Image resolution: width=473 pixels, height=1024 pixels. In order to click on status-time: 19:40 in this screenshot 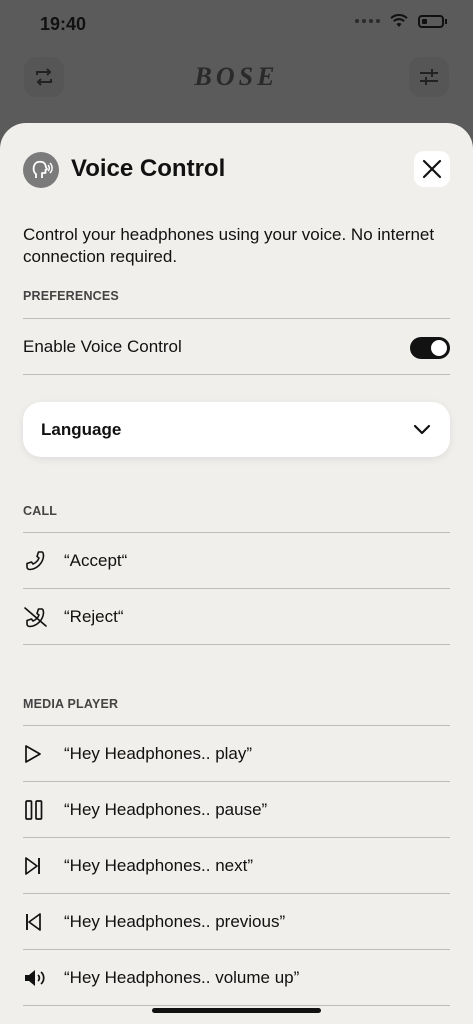, I will do `click(63, 24)`.